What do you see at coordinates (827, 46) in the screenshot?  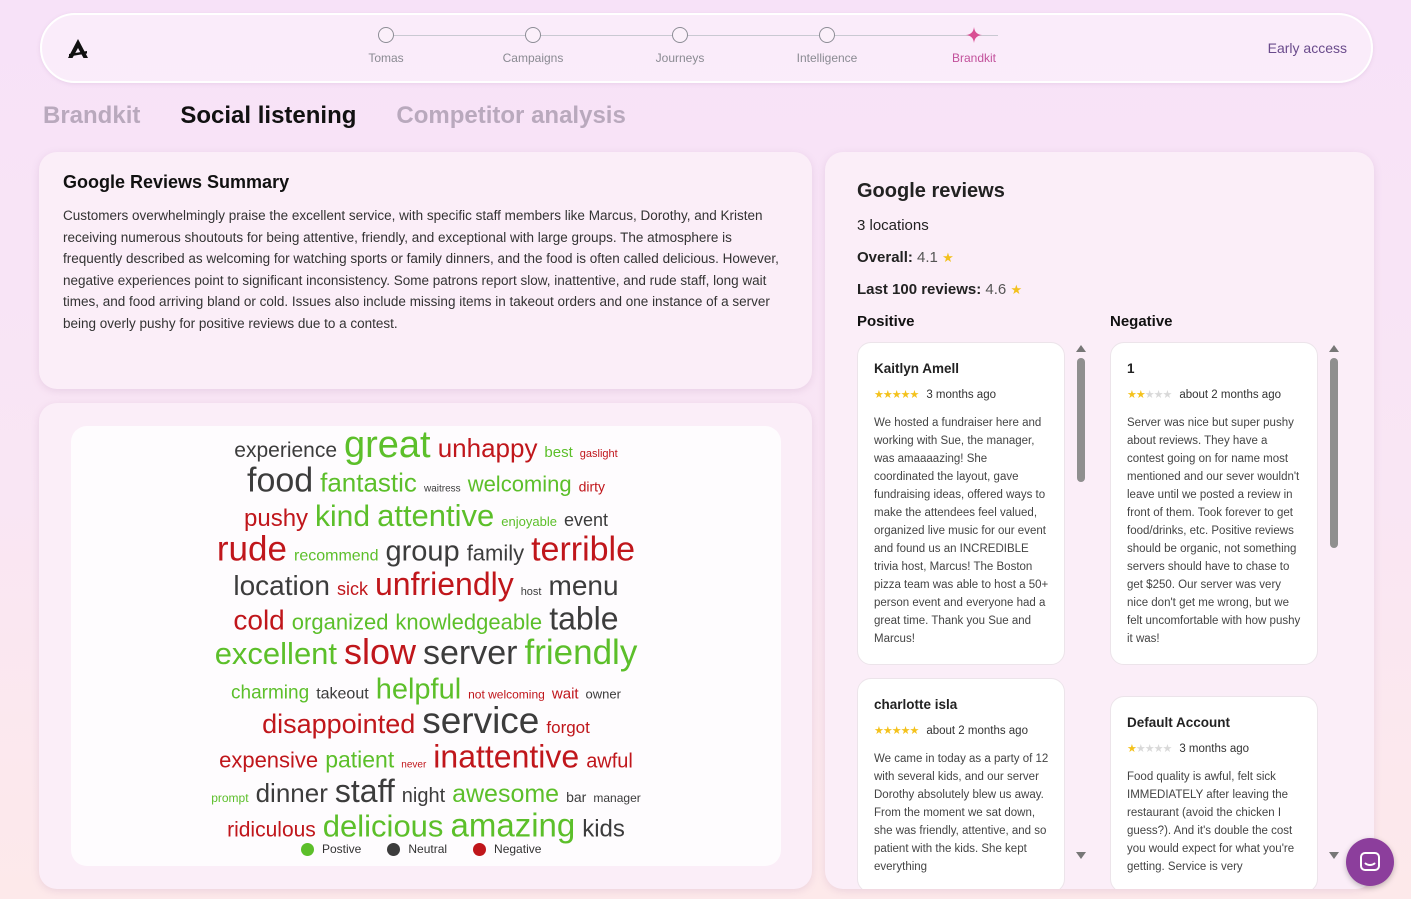 I see `step-intelligence: Intelligence` at bounding box center [827, 46].